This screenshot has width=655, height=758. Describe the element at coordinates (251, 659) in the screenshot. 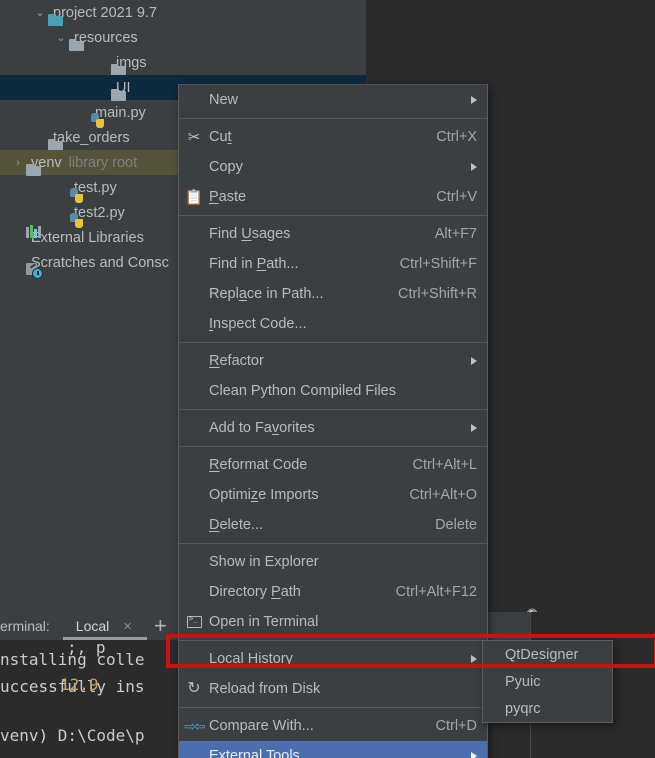

I see `menu-item-label: Local History` at that location.